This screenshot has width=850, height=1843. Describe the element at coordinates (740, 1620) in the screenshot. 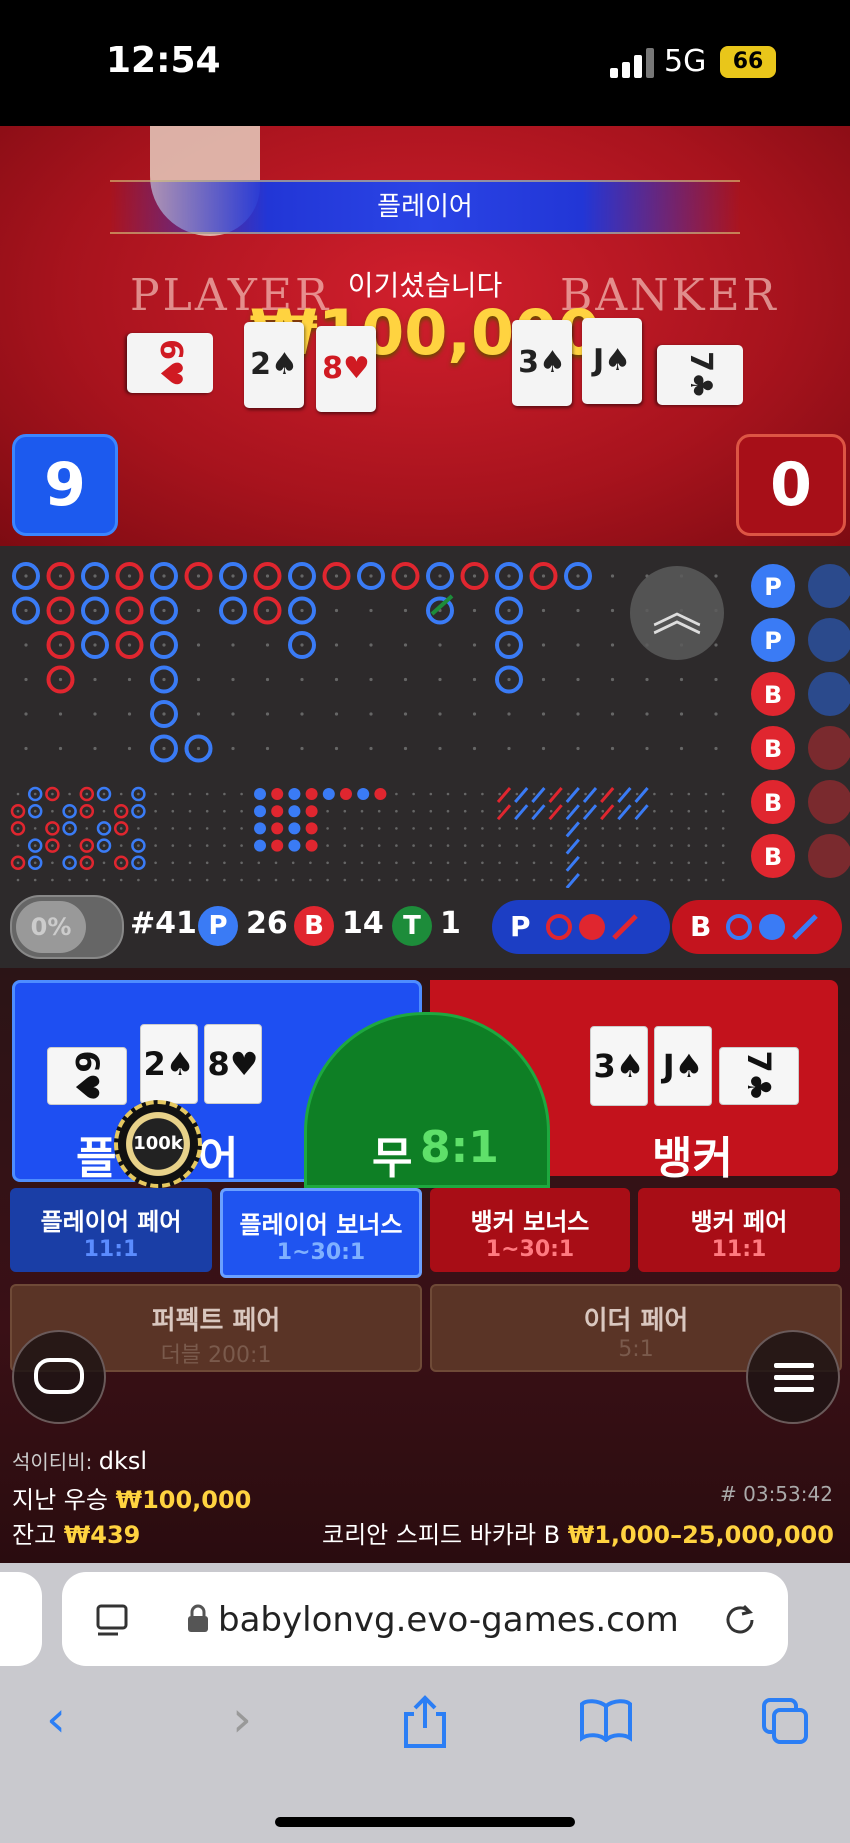

I see `reload-icon` at that location.